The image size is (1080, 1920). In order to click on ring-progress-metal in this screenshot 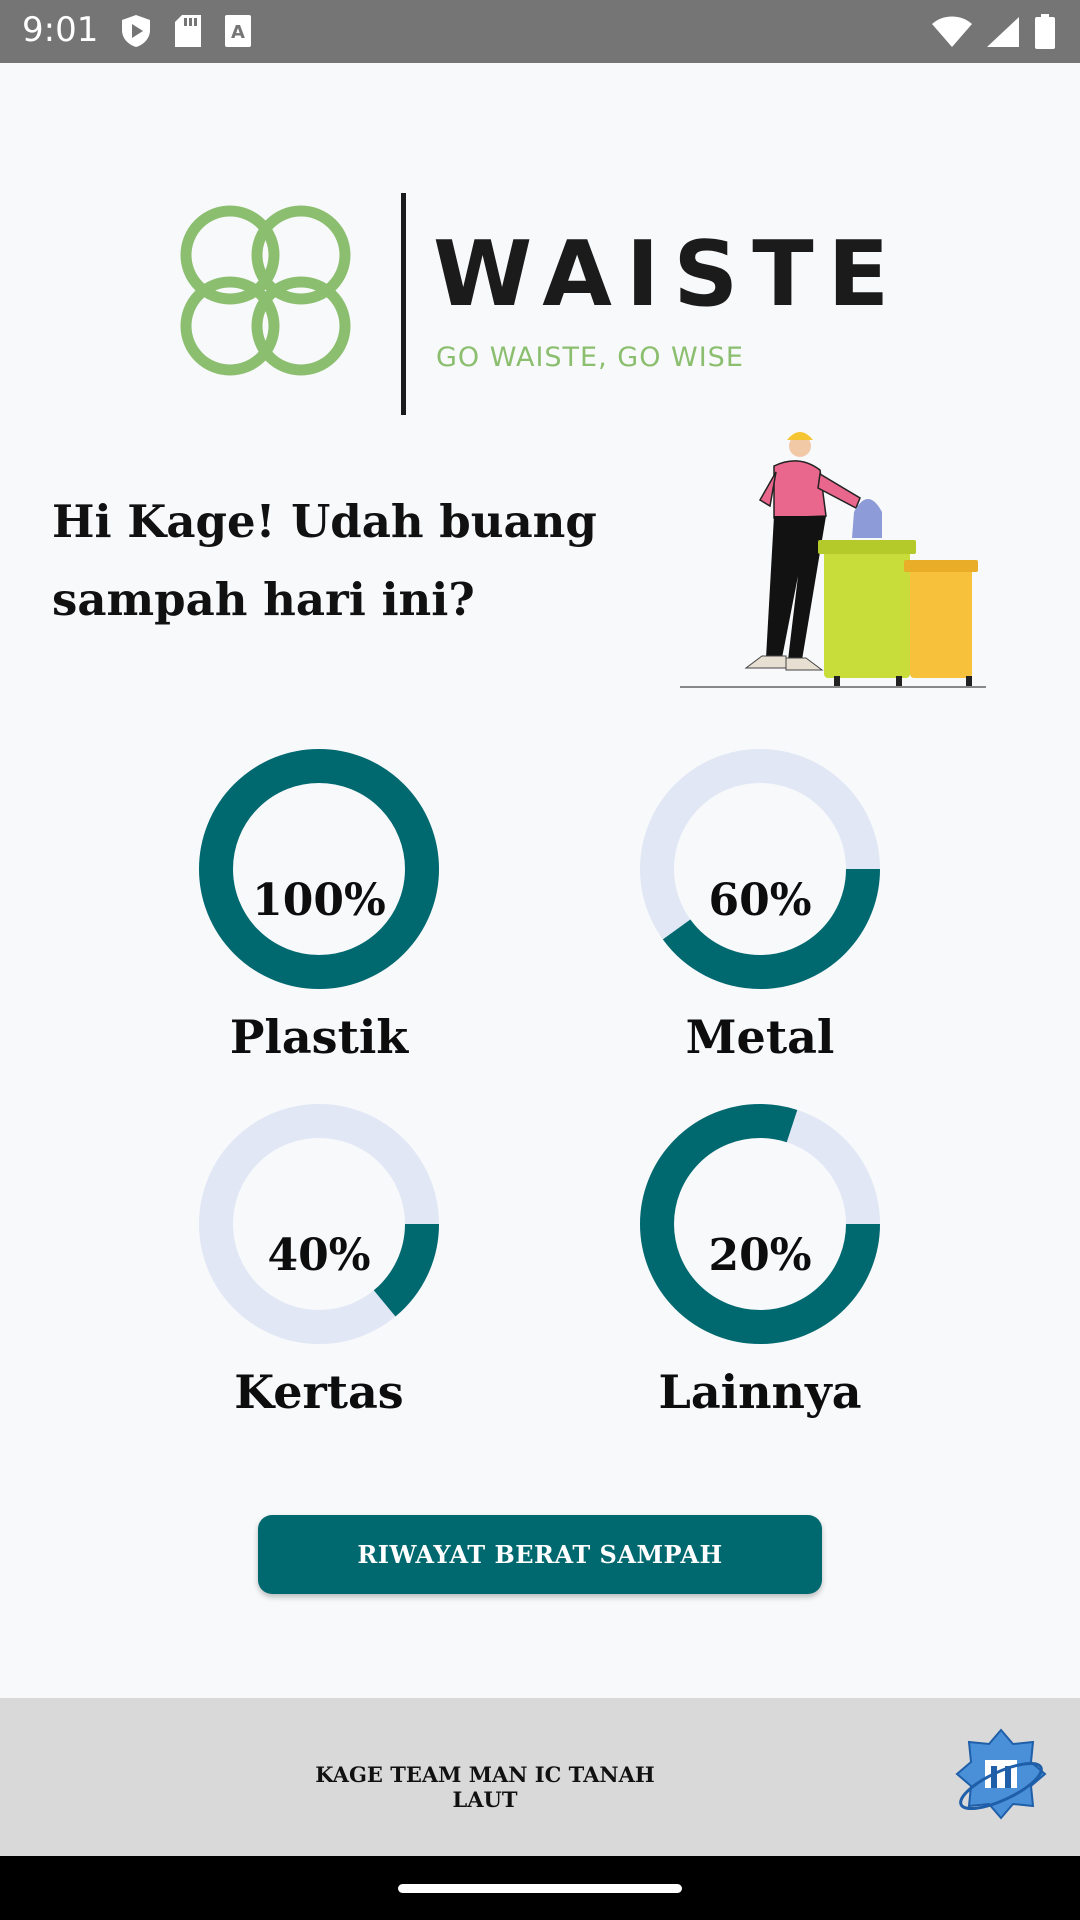, I will do `click(760, 869)`.